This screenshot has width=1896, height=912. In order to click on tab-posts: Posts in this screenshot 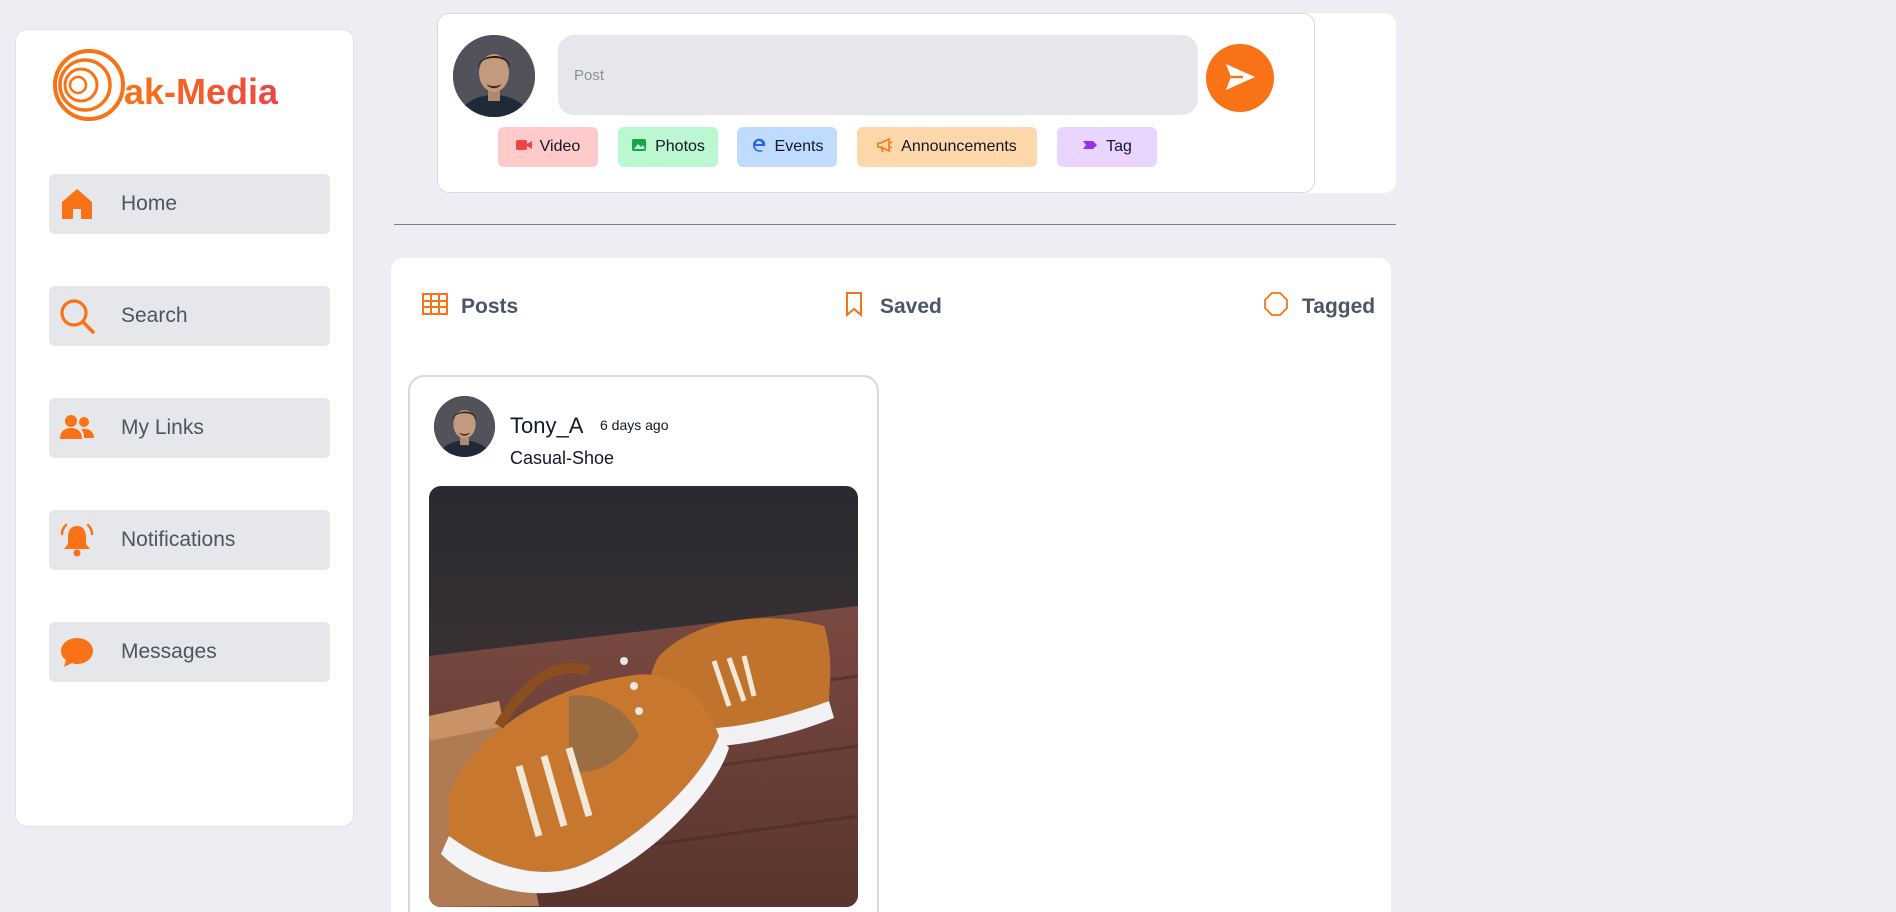, I will do `click(469, 307)`.